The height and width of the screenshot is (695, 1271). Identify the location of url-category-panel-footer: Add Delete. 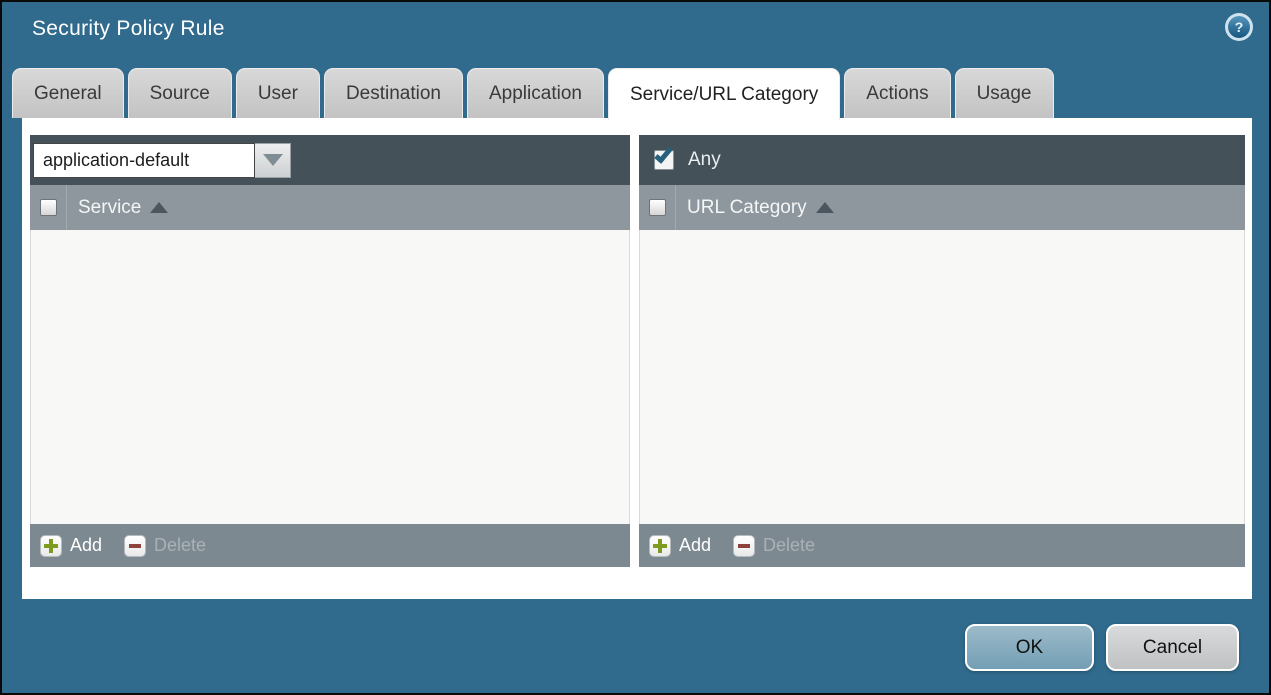
(942, 545).